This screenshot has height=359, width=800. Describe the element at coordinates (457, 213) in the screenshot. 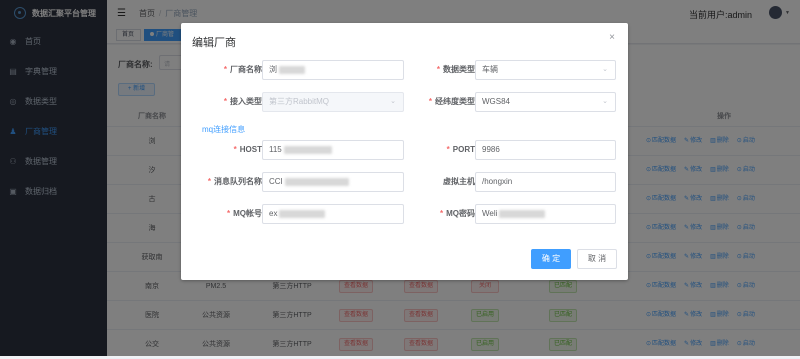

I see `mq-password-label: * MQ密码` at that location.